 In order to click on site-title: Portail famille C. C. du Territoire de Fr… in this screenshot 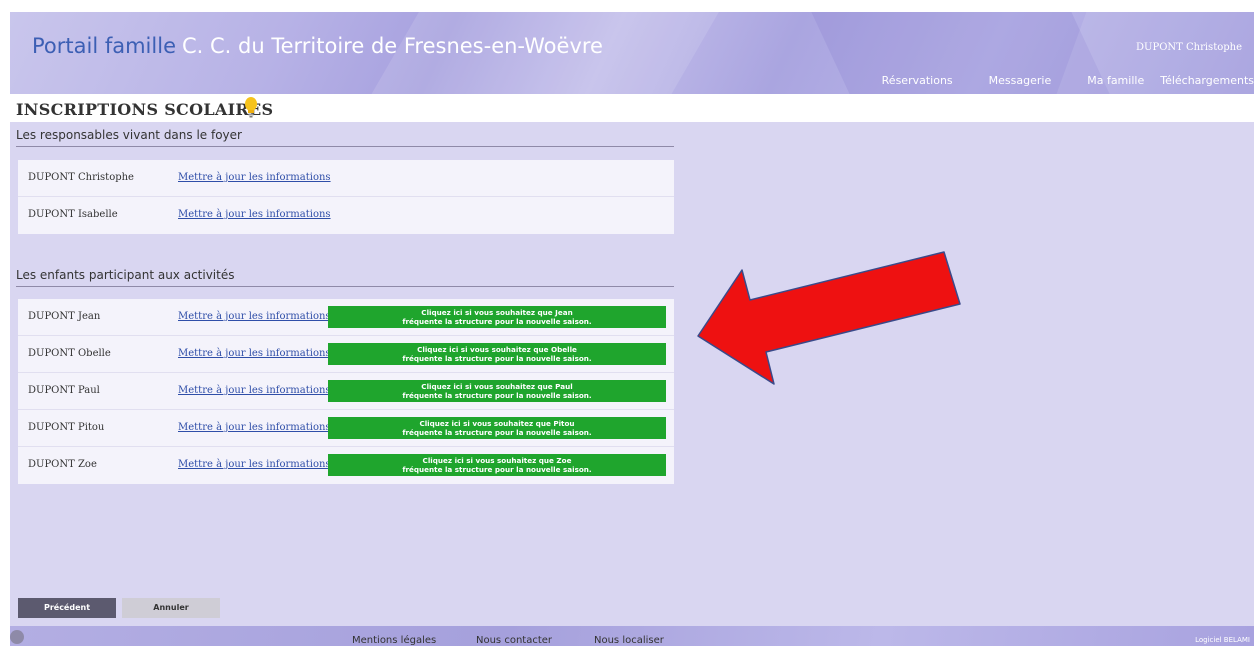, I will do `click(317, 46)`.